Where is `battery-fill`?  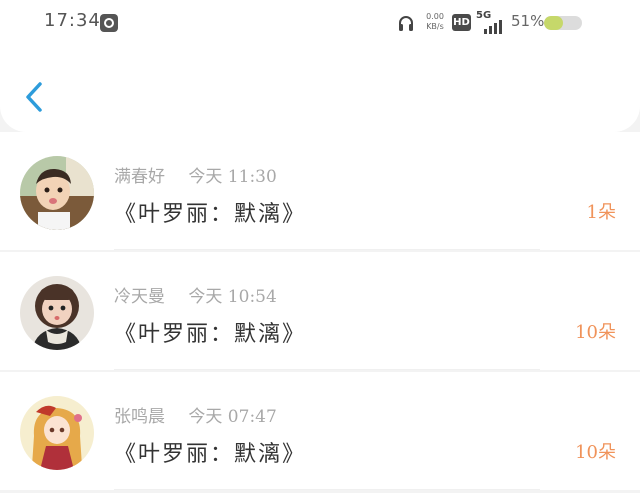 battery-fill is located at coordinates (554, 23).